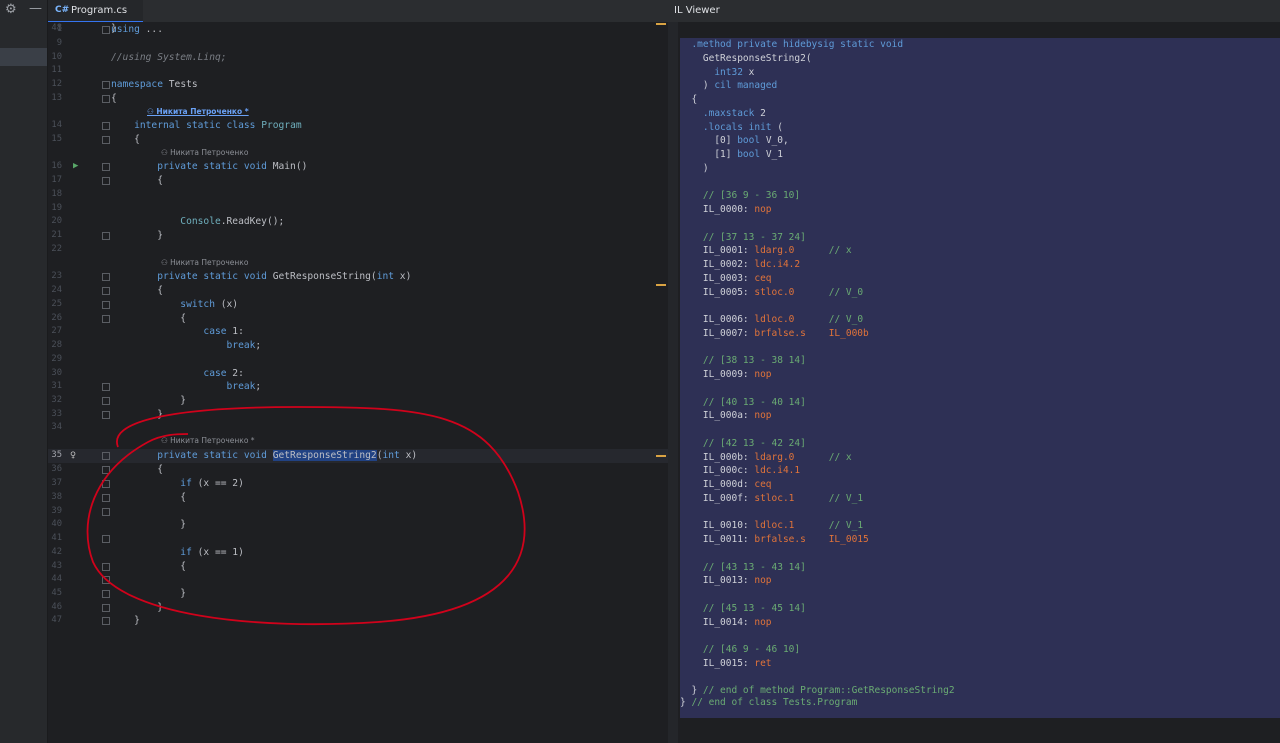  Describe the element at coordinates (75, 167) in the screenshot. I see `run-icon: ▶` at that location.